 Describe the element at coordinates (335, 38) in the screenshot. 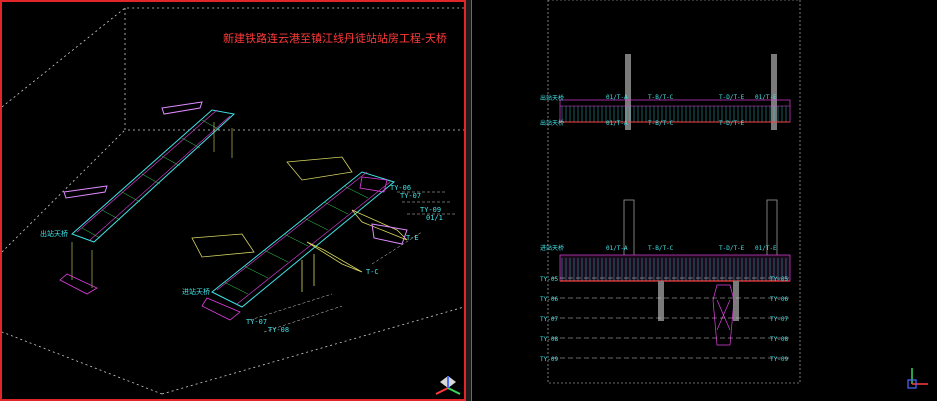

I see `drawing-title: 新建铁路连云港至镇江线丹徒站站房工程-天桥` at that location.